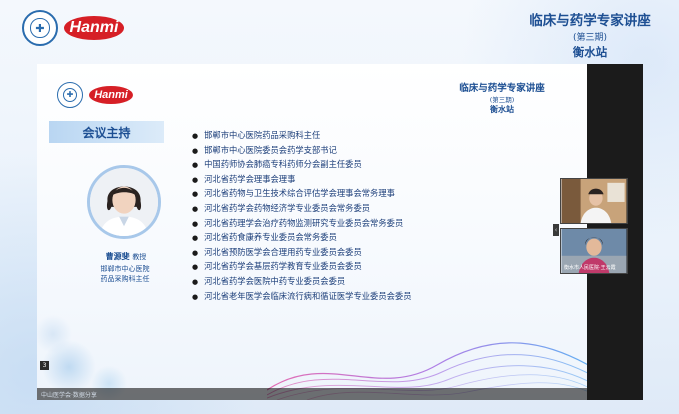 Image resolution: width=679 pixels, height=414 pixels. I want to click on slide-hospital-logo-icon: ✚, so click(70, 95).